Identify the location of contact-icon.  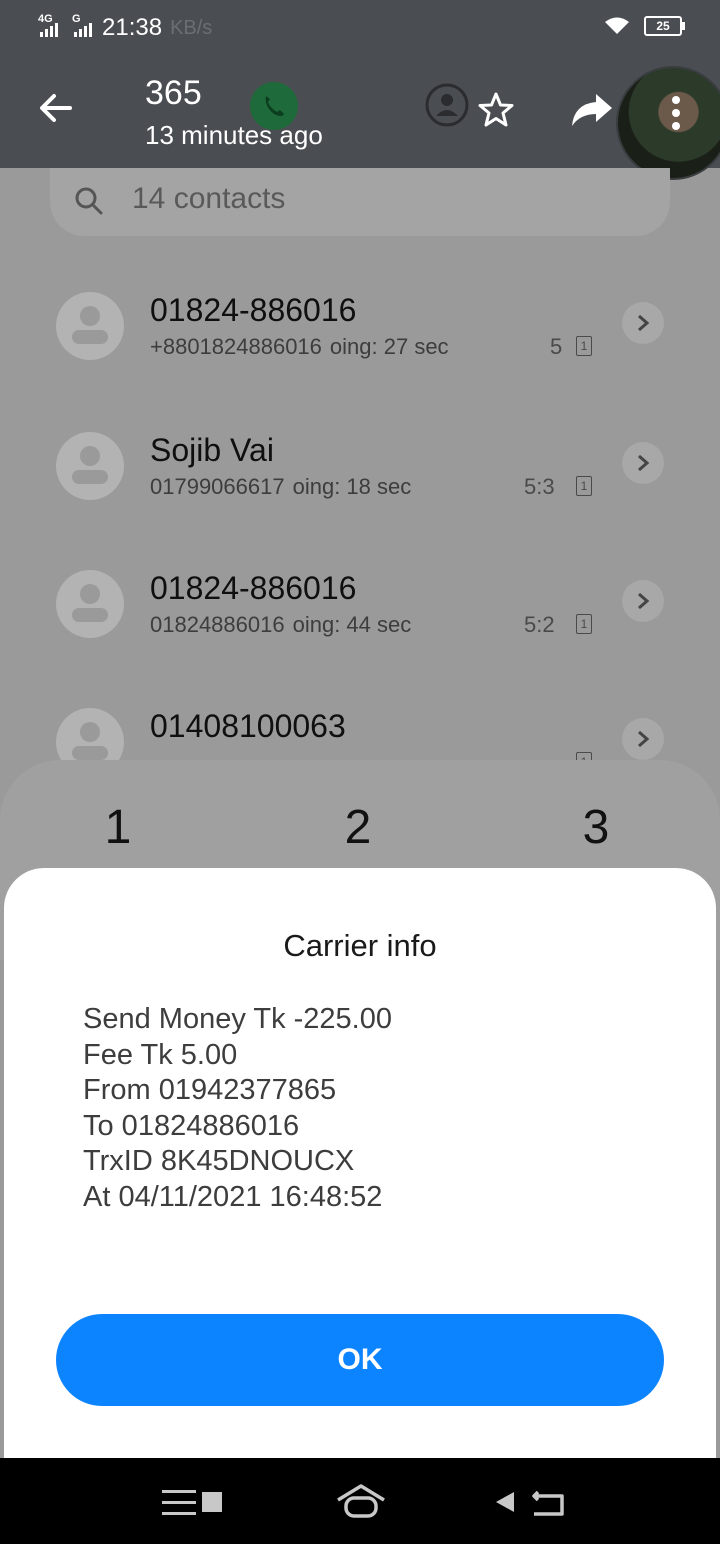
(447, 105).